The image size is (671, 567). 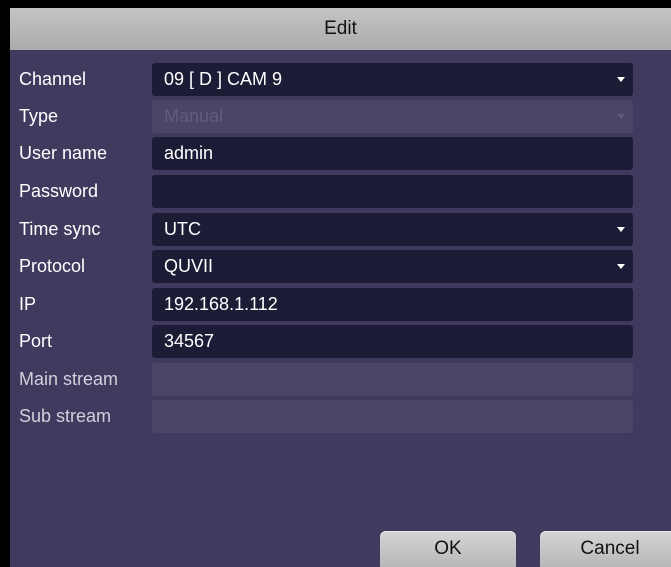 I want to click on ip-row: IP 192.168.1.112, so click(x=340, y=304).